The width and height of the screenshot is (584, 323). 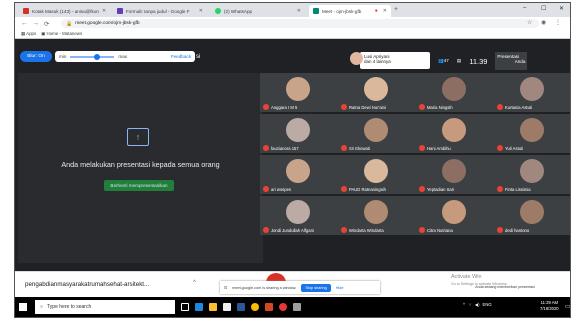 I want to click on chat-icon: ▤, so click(x=459, y=61).